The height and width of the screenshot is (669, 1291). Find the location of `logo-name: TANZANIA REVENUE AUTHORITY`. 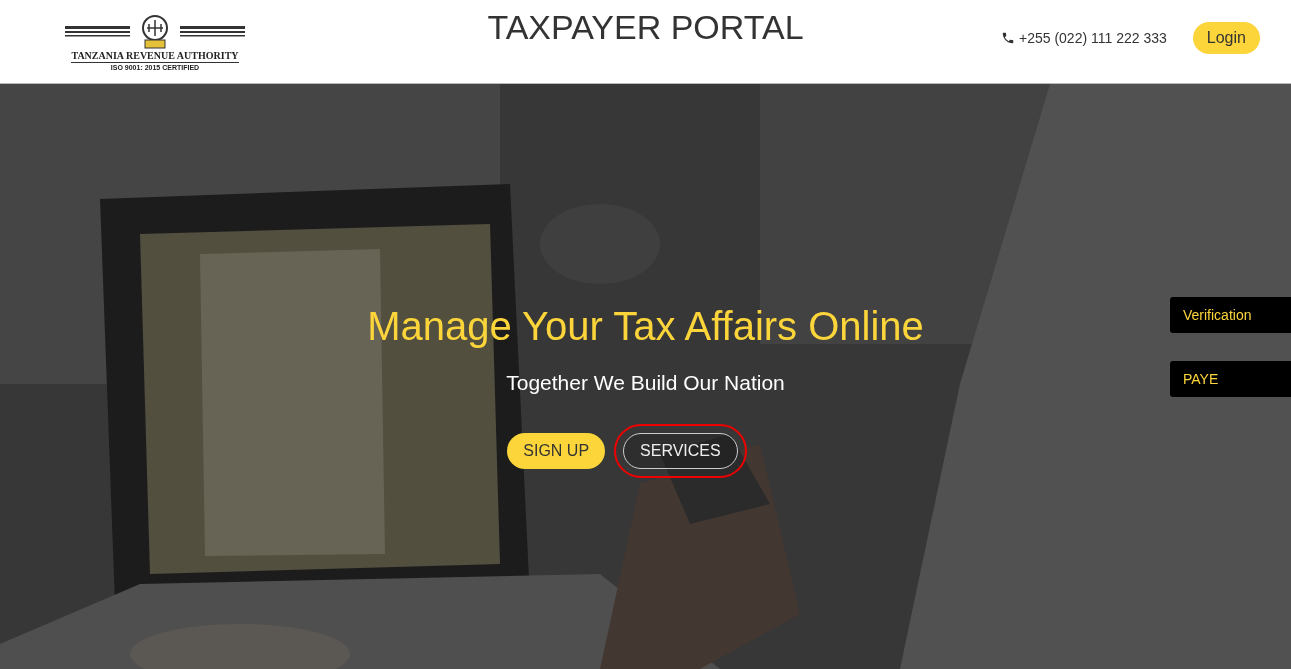

logo-name: TANZANIA REVENUE AUTHORITY is located at coordinates (155, 56).